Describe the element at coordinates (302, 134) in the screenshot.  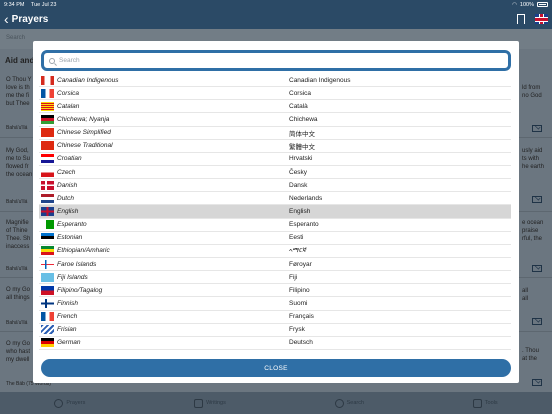
I see `language-native-name: 简体中文` at that location.